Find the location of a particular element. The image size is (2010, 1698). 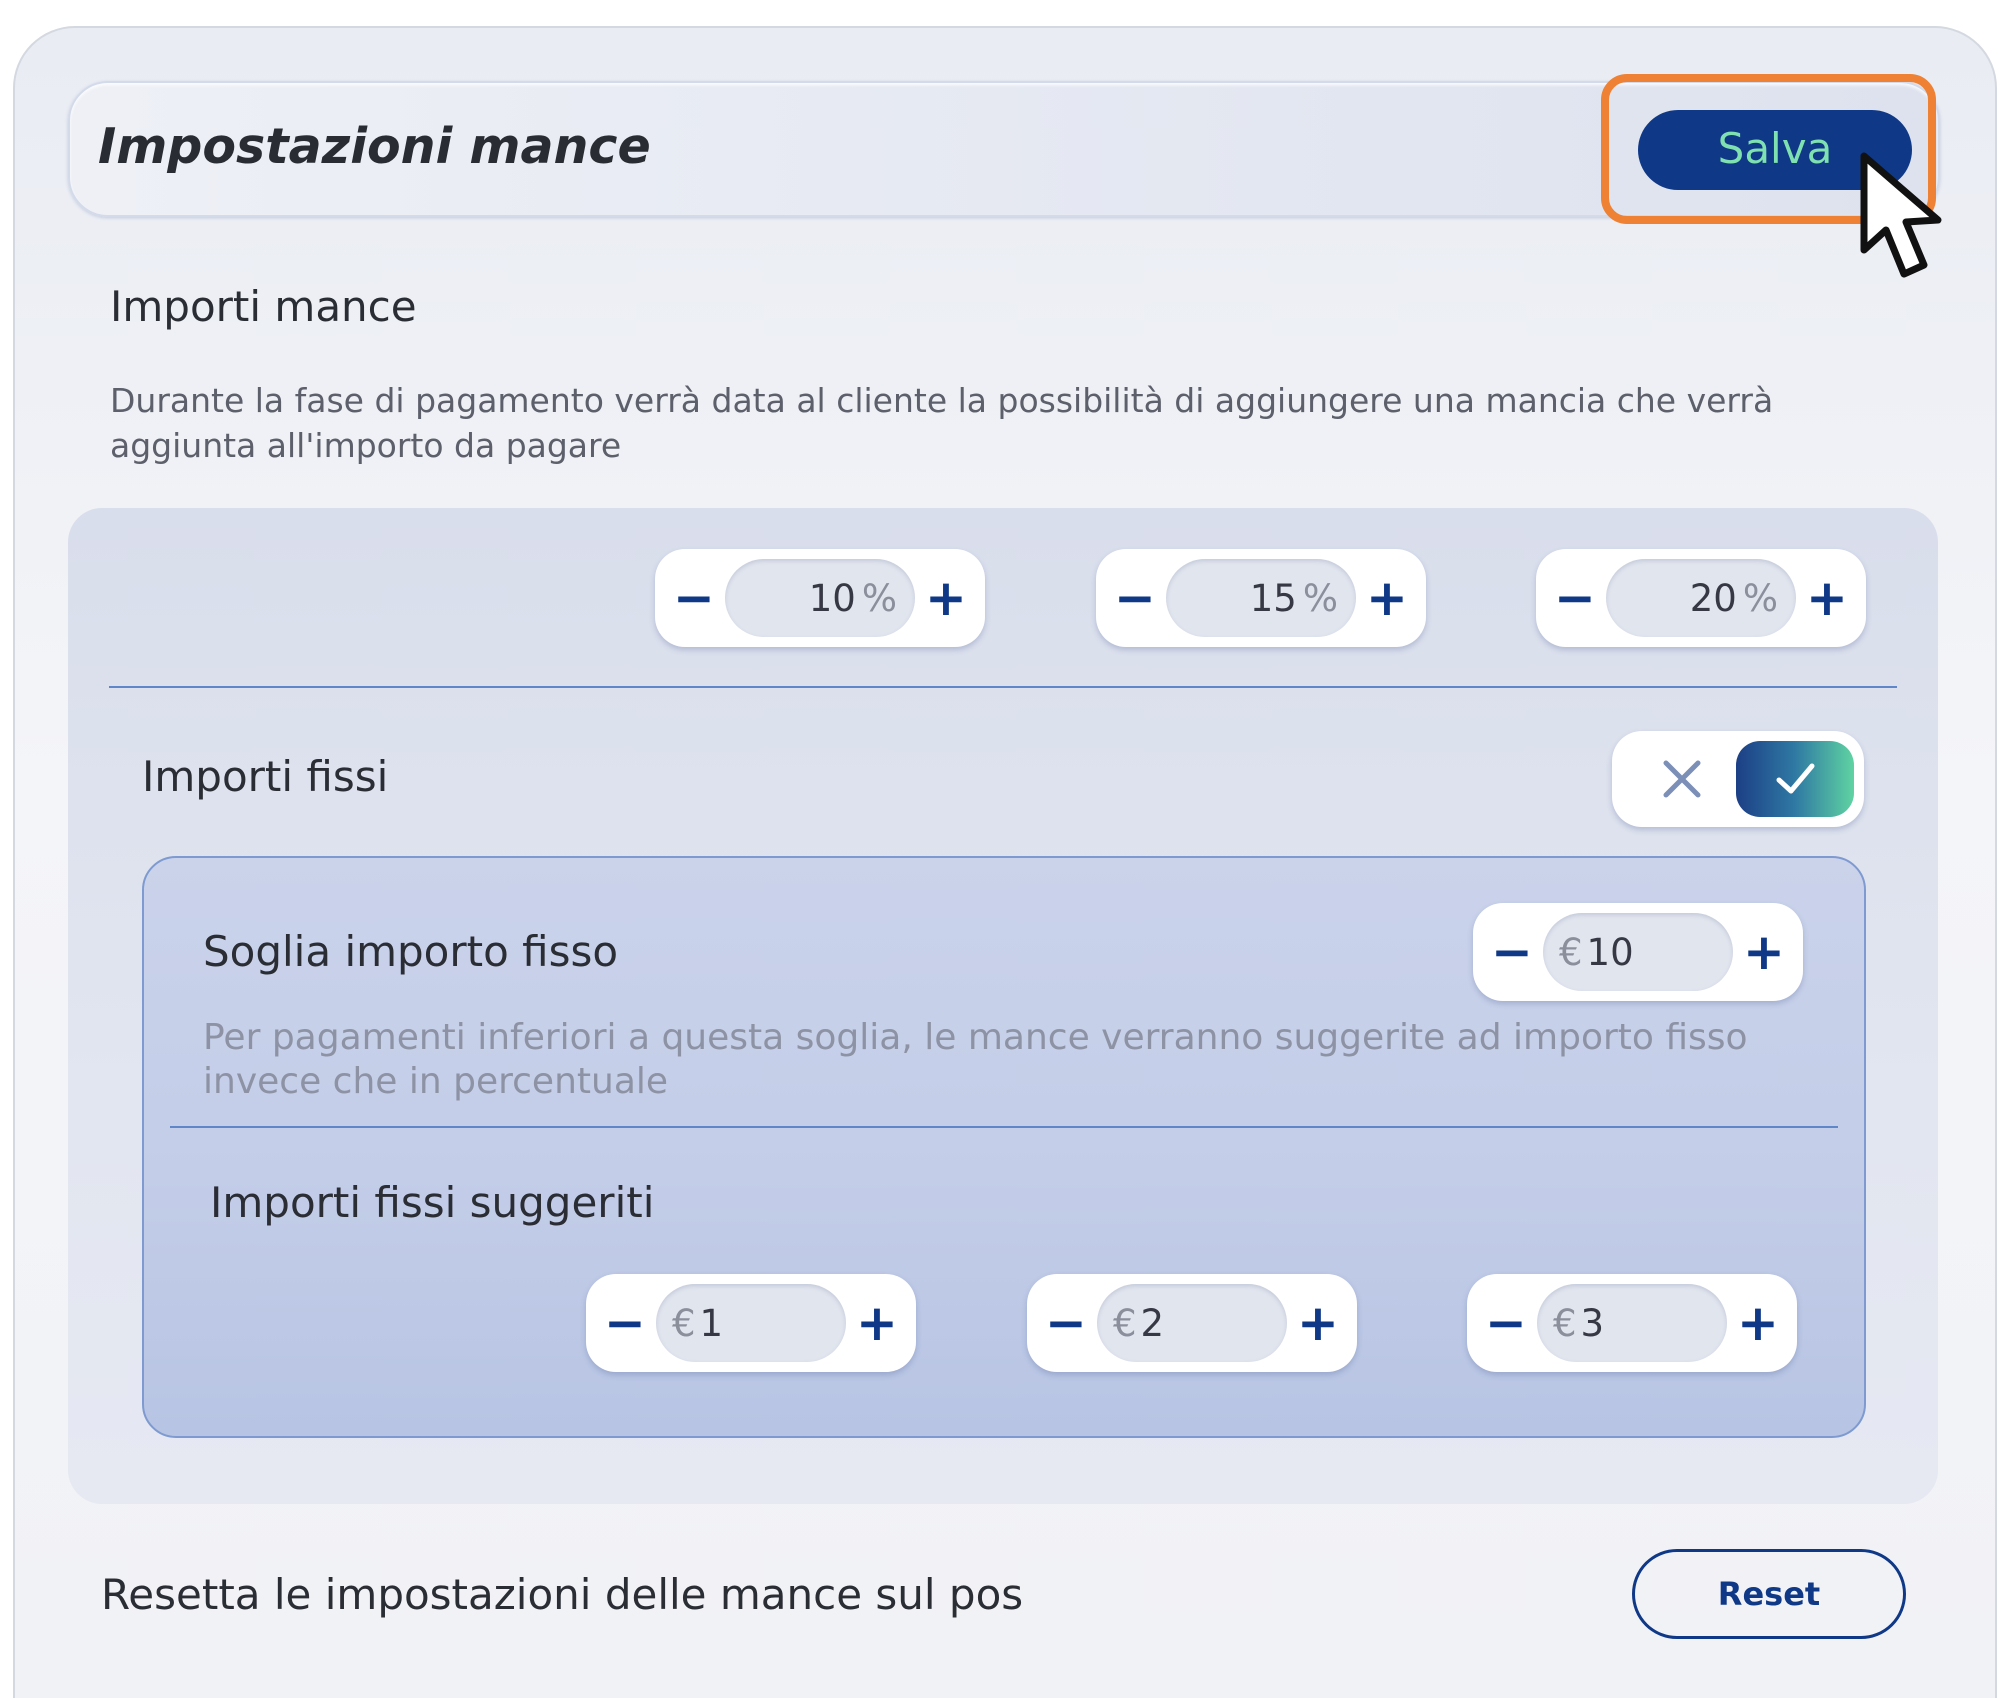

percentage-input-2: 15% is located at coordinates (1261, 598).